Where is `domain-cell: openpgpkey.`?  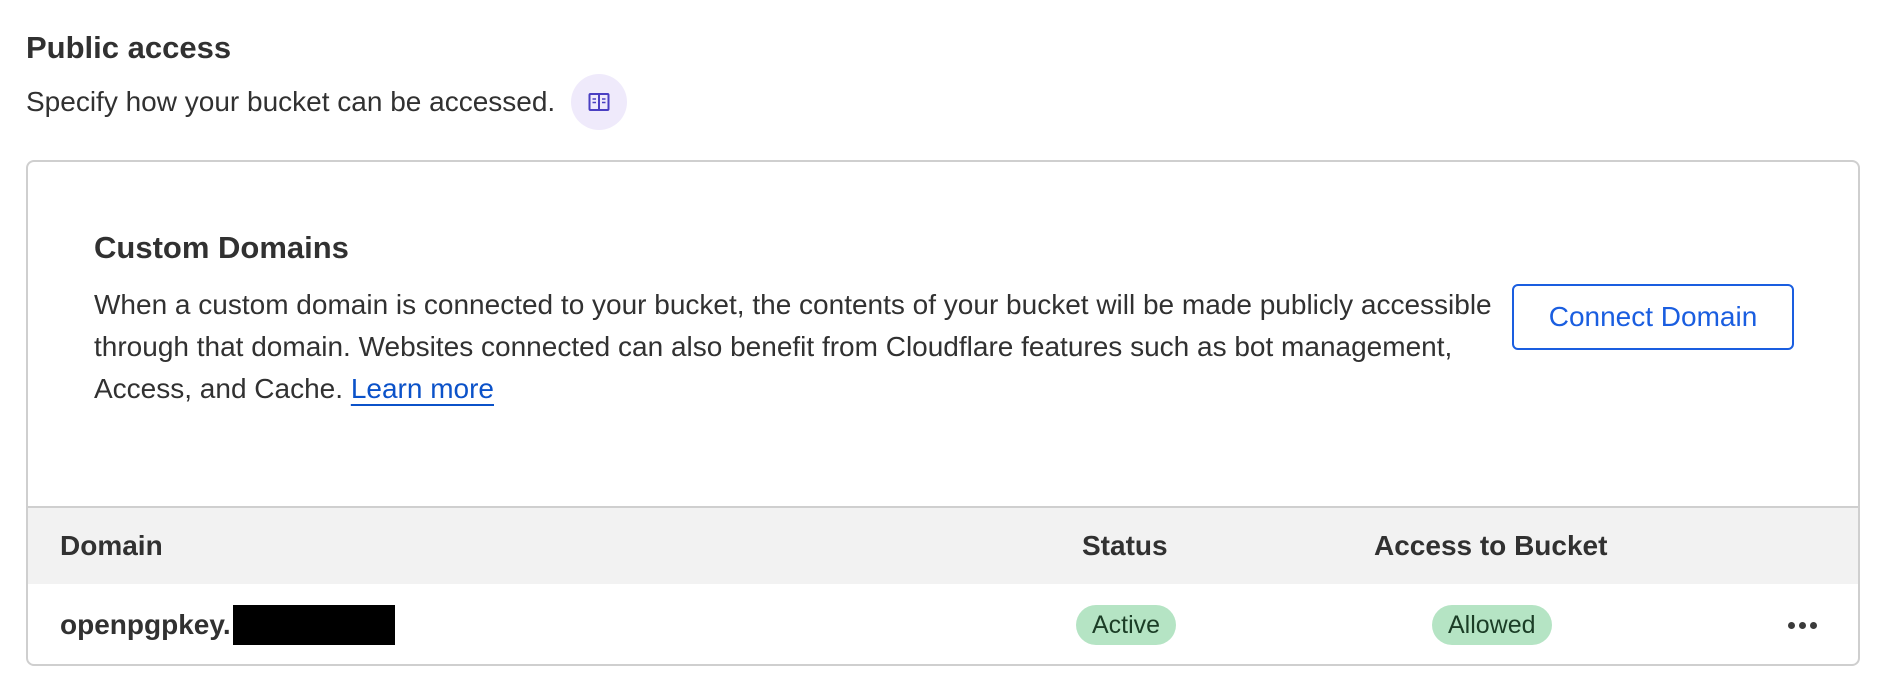
domain-cell: openpgpkey. is located at coordinates (227, 624).